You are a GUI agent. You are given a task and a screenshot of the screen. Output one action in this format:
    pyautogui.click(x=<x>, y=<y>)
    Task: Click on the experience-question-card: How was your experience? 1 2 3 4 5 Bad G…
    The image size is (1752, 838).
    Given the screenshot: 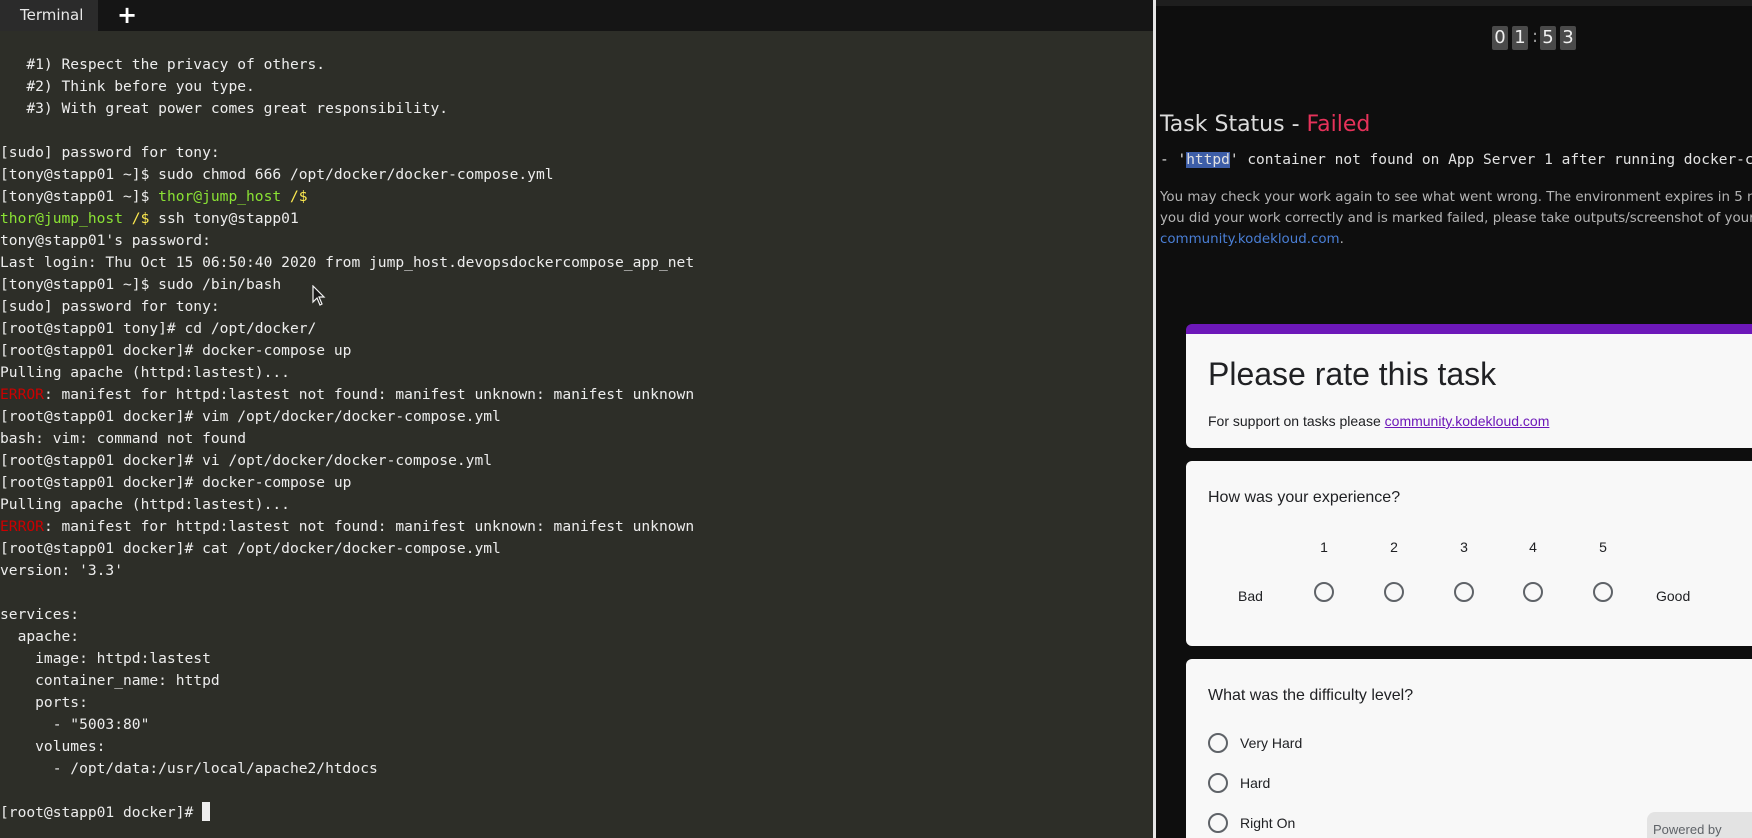 What is the action you would take?
    pyautogui.click(x=1469, y=553)
    